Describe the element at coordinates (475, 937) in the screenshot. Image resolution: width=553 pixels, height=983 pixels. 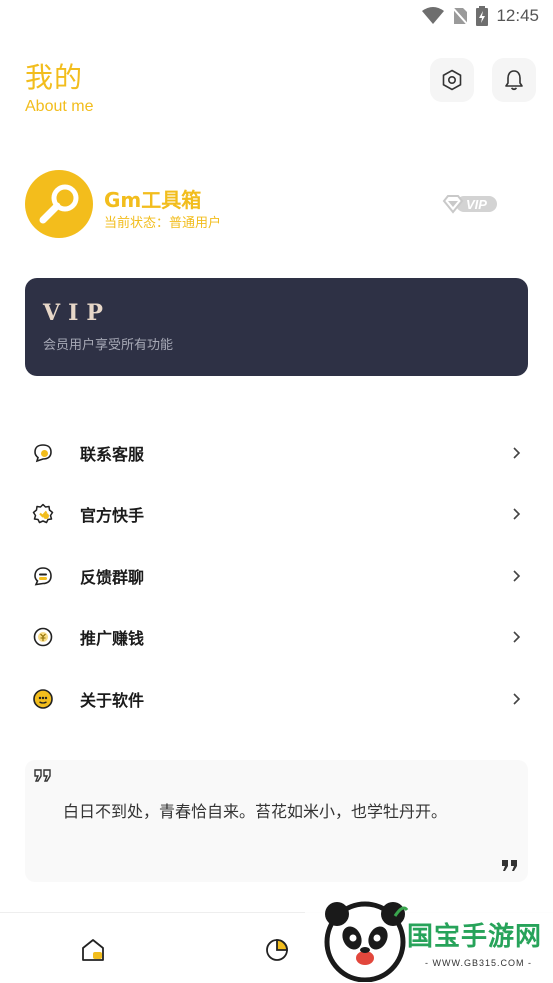
I see `watermark-brand: 国宝手游网` at that location.